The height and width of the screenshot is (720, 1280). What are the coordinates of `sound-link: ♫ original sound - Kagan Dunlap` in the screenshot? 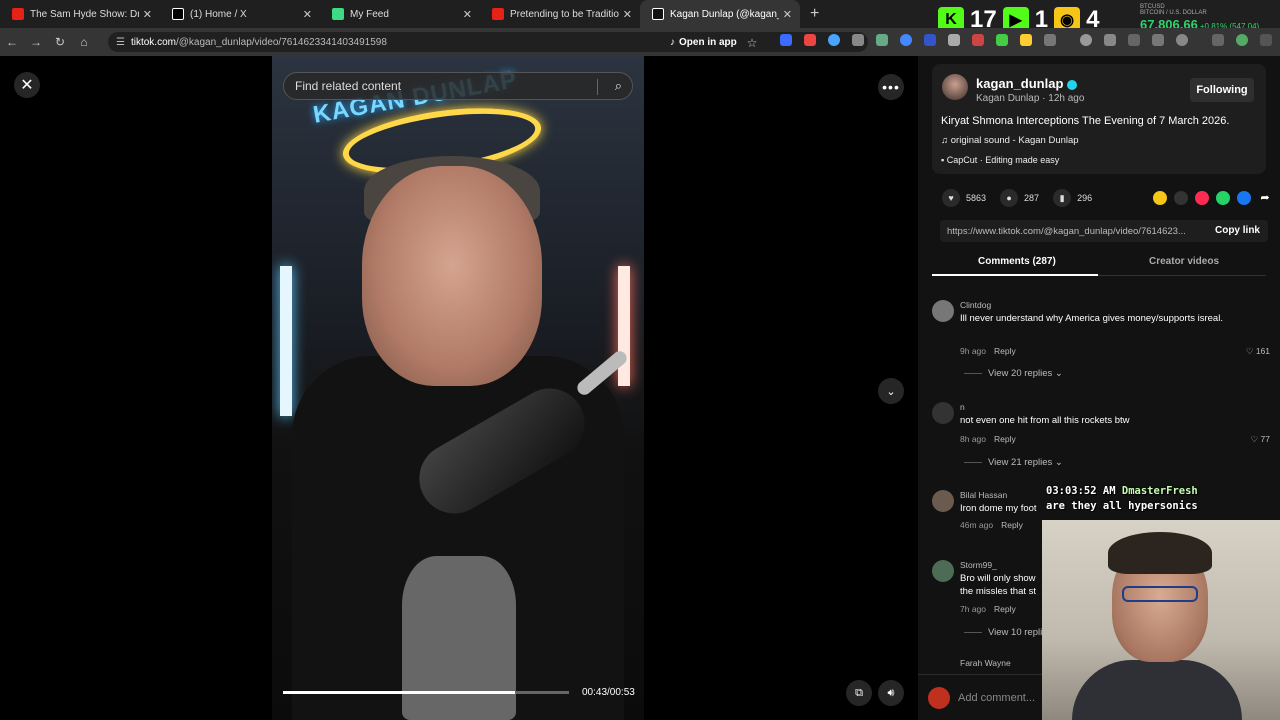 It's located at (1010, 140).